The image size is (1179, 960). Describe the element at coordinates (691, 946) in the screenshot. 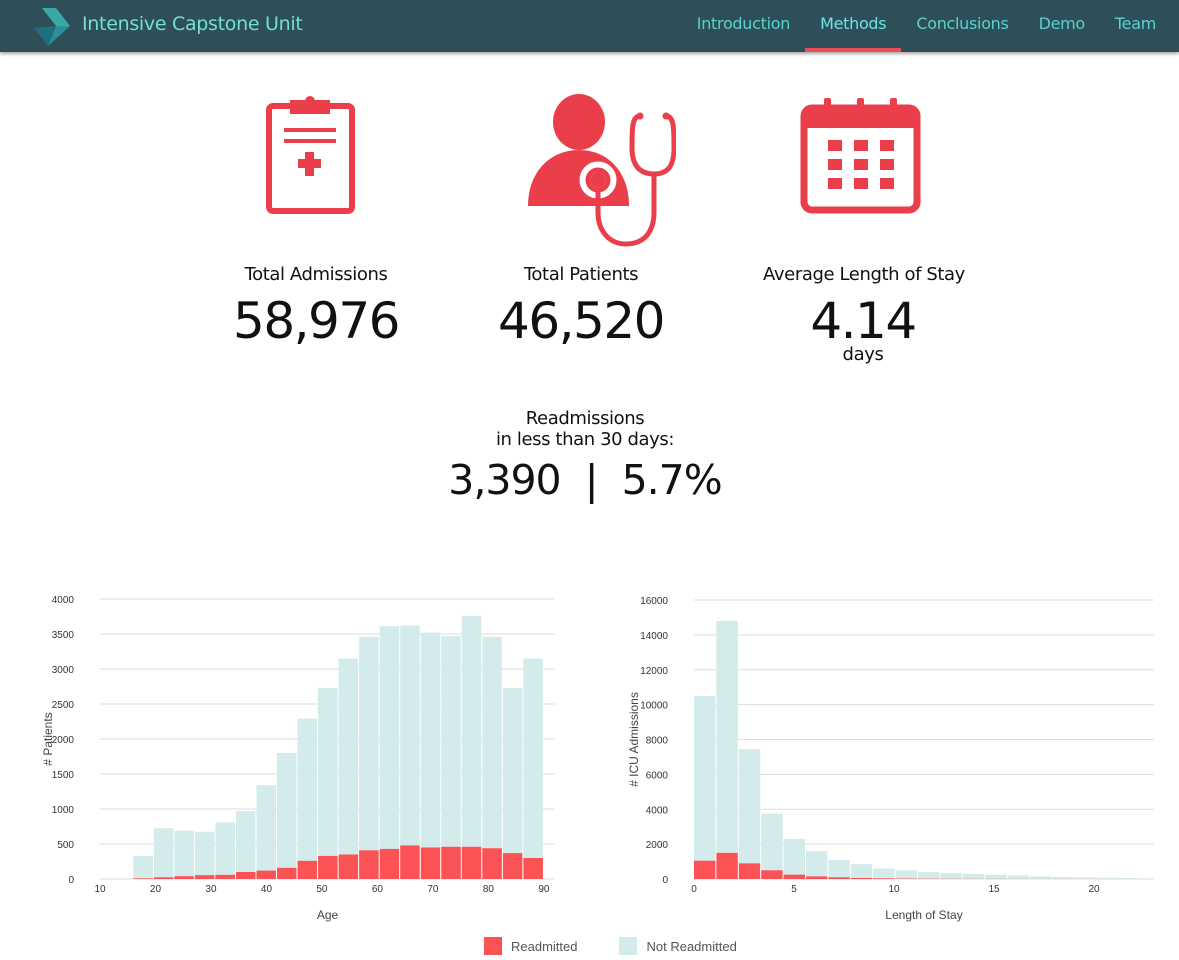

I see `legend-label-not-readmitted: Not Readmitted` at that location.